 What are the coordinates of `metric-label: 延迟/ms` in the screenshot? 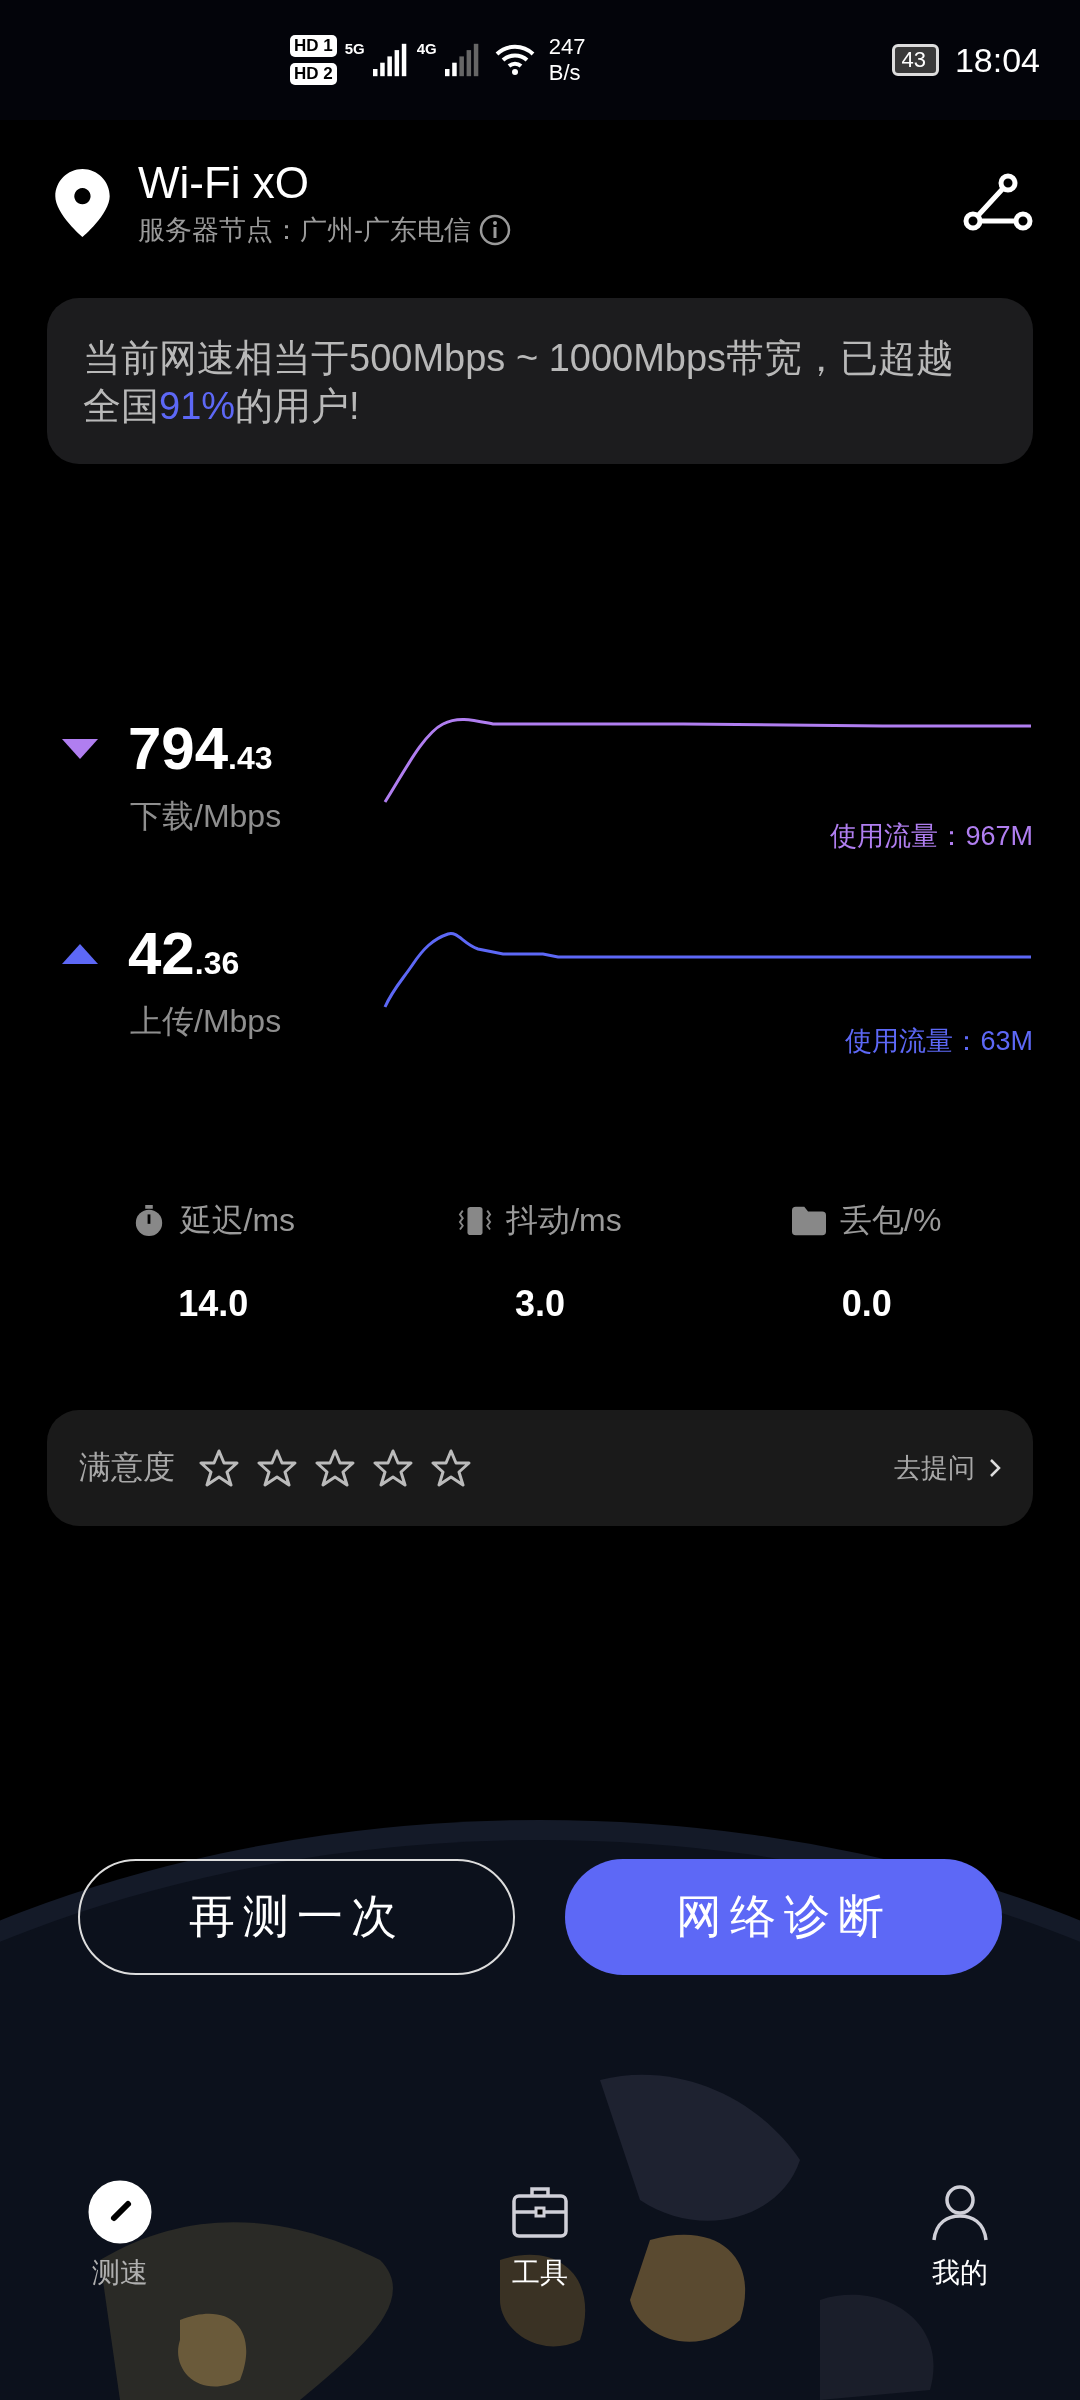 It's located at (237, 1220).